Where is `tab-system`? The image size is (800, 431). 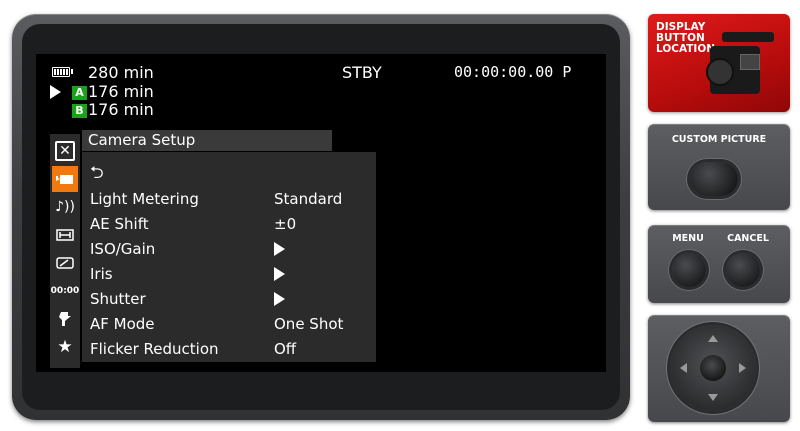 tab-system is located at coordinates (65, 319).